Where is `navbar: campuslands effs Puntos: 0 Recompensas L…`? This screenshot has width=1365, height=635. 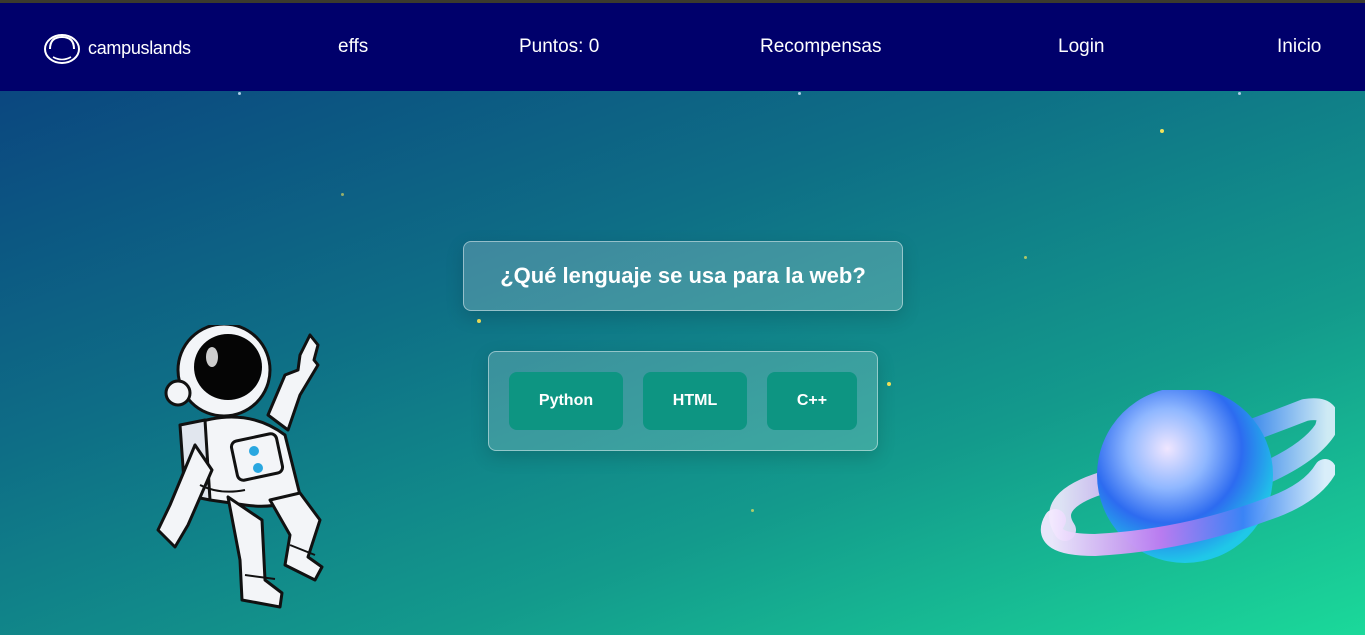 navbar: campuslands effs Puntos: 0 Recompensas L… is located at coordinates (682, 47).